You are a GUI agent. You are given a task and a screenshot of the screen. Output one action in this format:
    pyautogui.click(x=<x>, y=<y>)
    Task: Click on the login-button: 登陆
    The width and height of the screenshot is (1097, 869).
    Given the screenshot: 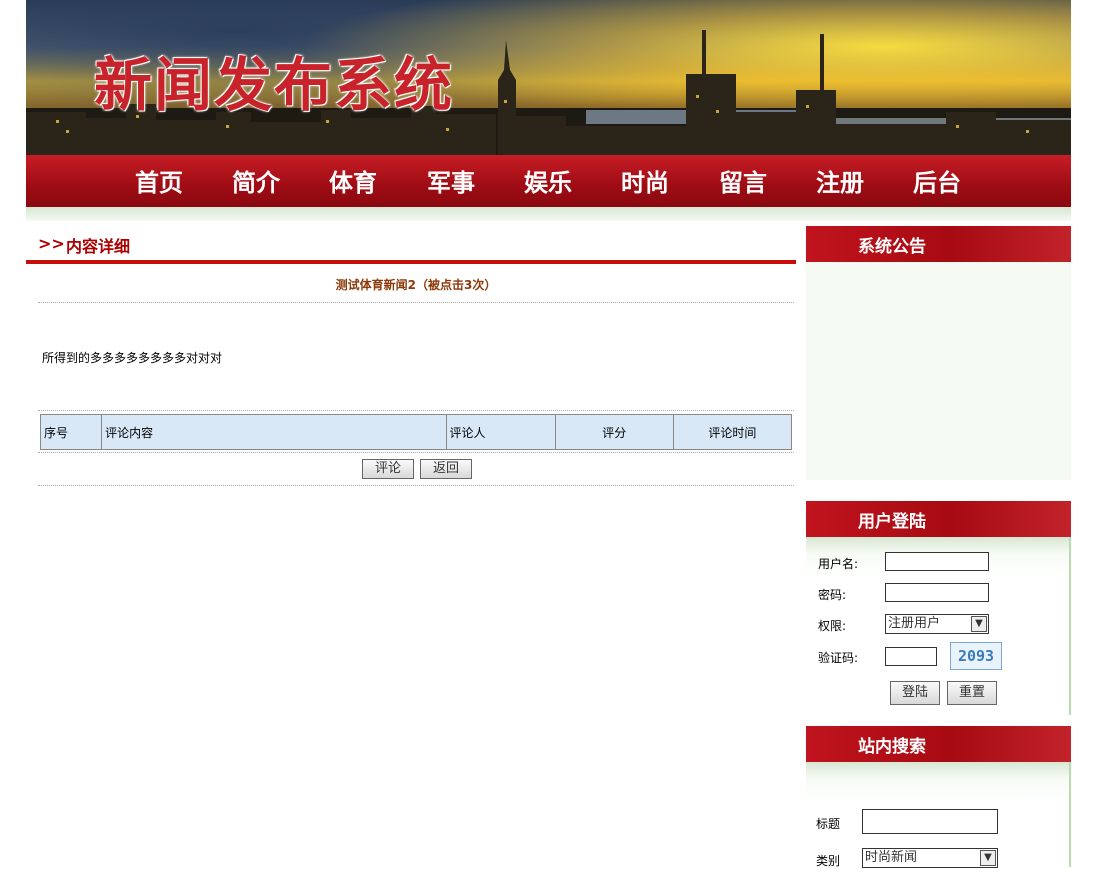 What is the action you would take?
    pyautogui.click(x=915, y=693)
    